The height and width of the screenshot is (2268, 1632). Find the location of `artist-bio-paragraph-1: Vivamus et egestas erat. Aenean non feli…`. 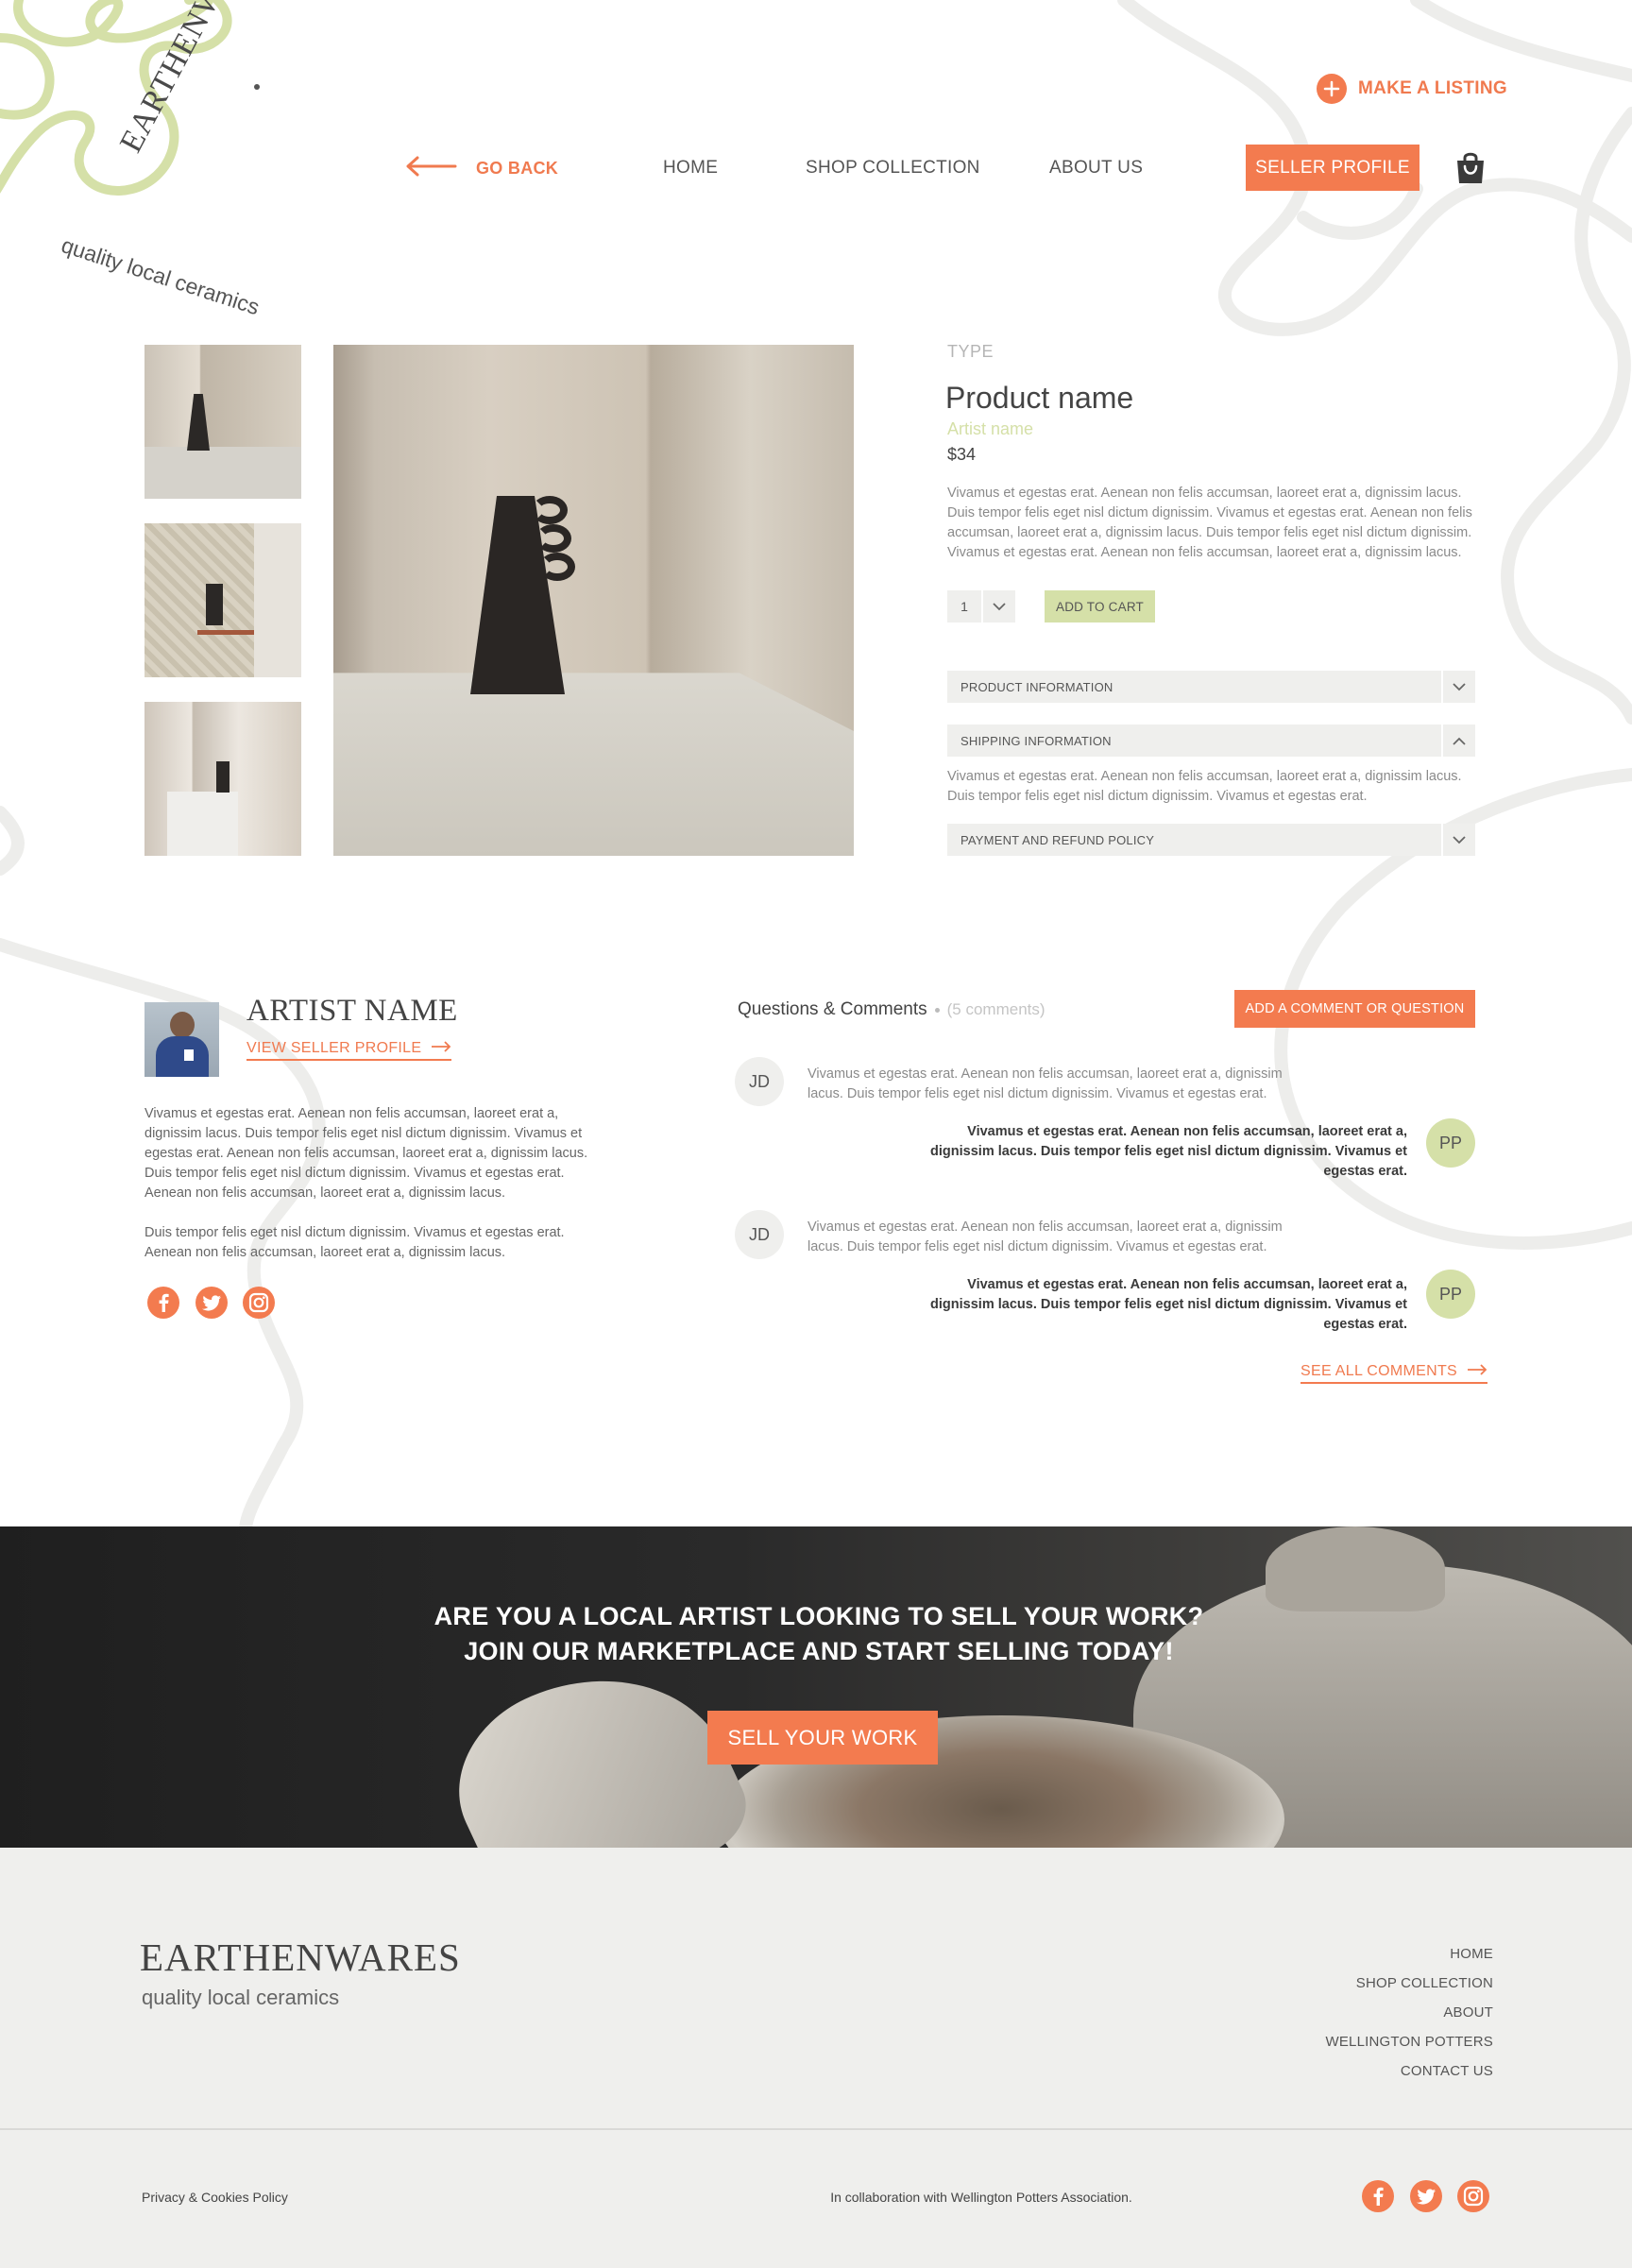

artist-bio-paragraph-1: Vivamus et egestas erat. Aenean non feli… is located at coordinates (366, 1153).